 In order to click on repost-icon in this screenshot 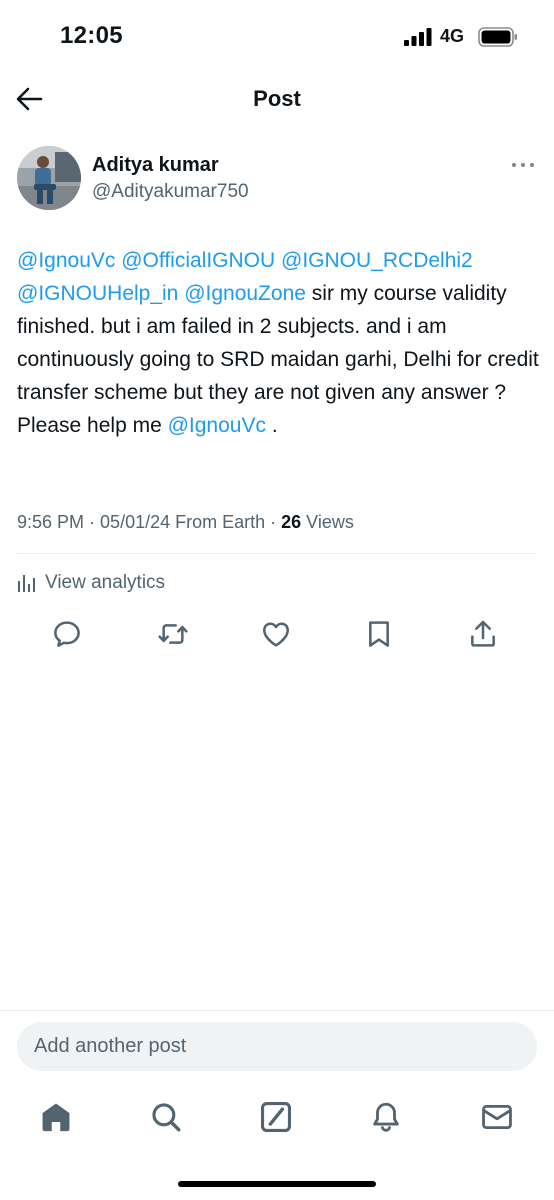, I will do `click(173, 634)`.